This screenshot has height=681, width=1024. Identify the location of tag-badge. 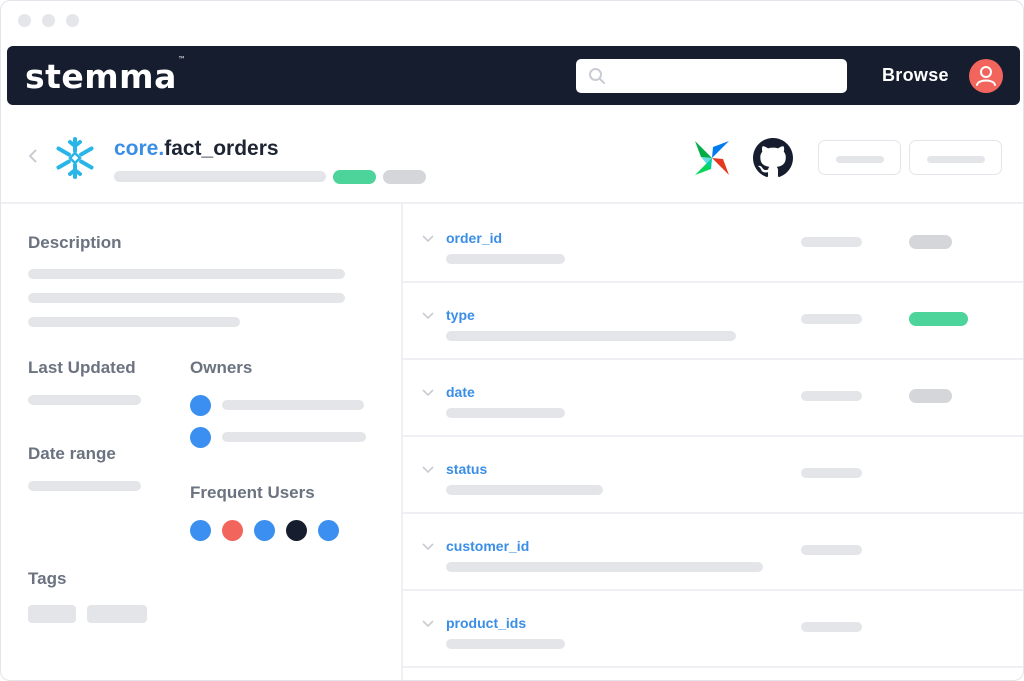
(404, 177).